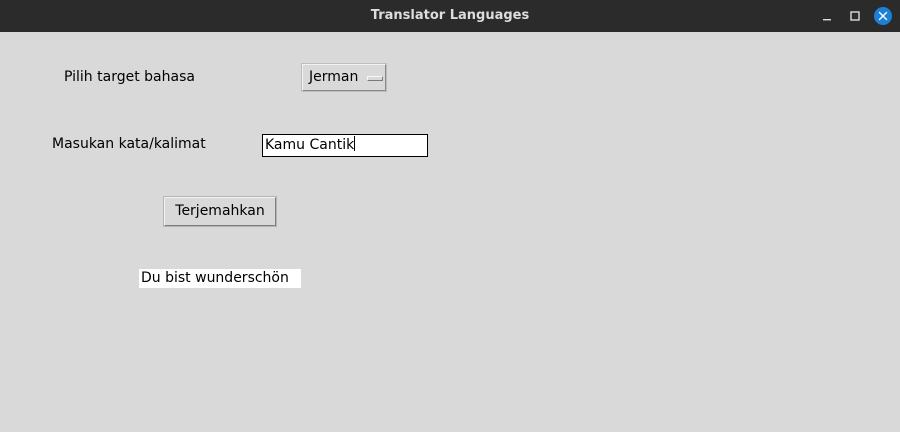  I want to click on maximize-button, so click(855, 16).